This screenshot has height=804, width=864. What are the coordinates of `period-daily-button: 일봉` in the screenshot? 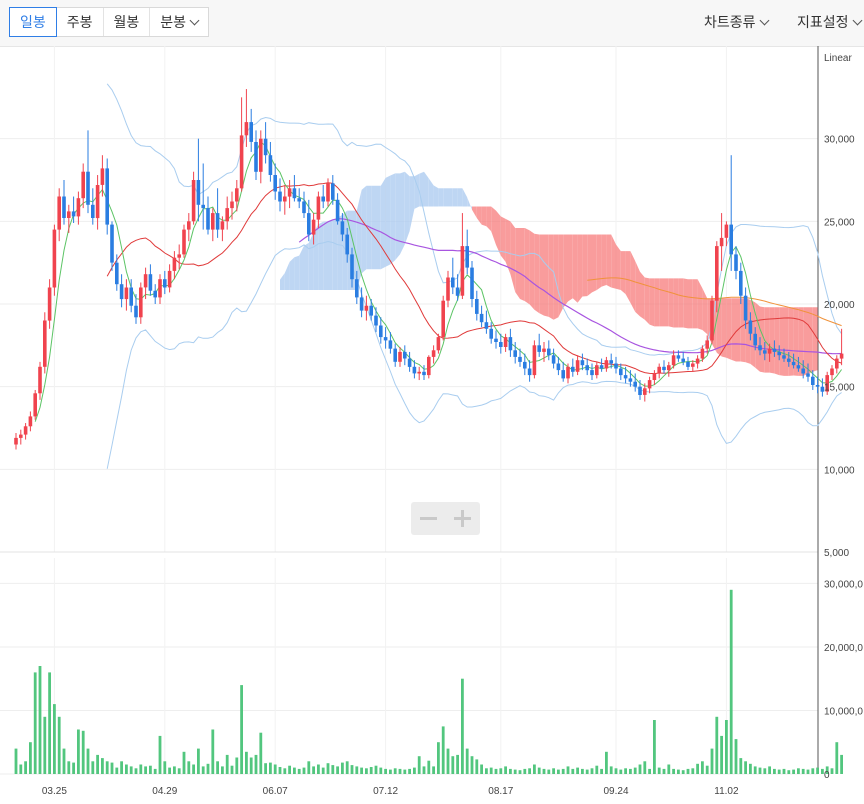 It's located at (33, 22).